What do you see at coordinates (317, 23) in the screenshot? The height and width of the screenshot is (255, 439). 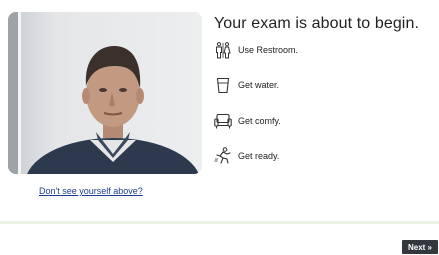 I see `page-title: Your exam is about to begin.` at bounding box center [317, 23].